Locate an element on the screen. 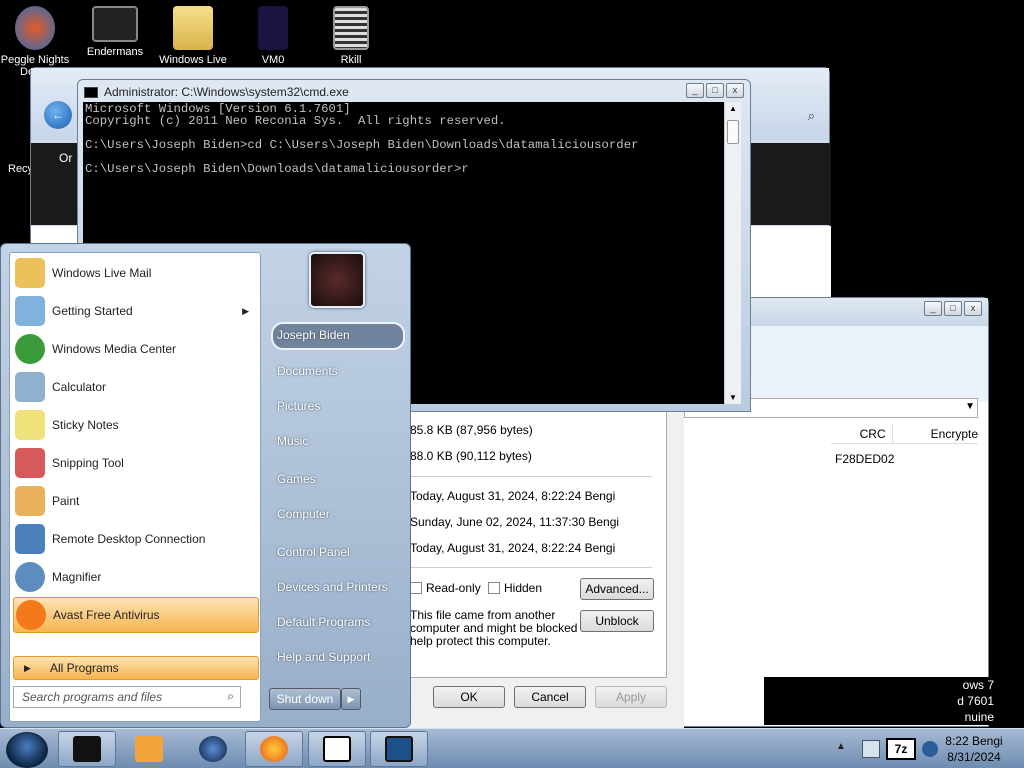  hidden-label: Hidden is located at coordinates (523, 588).